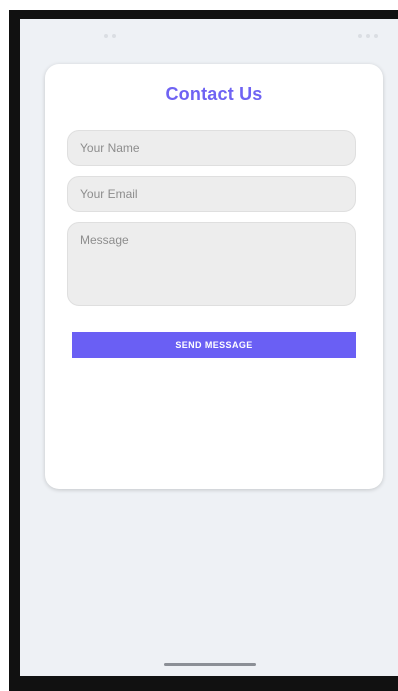  Describe the element at coordinates (211, 148) in the screenshot. I see `name-input: Your Name` at that location.